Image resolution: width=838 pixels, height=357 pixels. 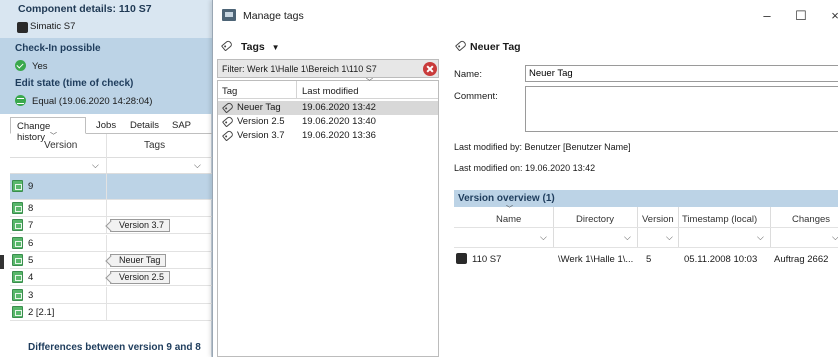 What do you see at coordinates (197, 165) in the screenshot?
I see `tags-filter-dropdown-icon: ⌵` at bounding box center [197, 165].